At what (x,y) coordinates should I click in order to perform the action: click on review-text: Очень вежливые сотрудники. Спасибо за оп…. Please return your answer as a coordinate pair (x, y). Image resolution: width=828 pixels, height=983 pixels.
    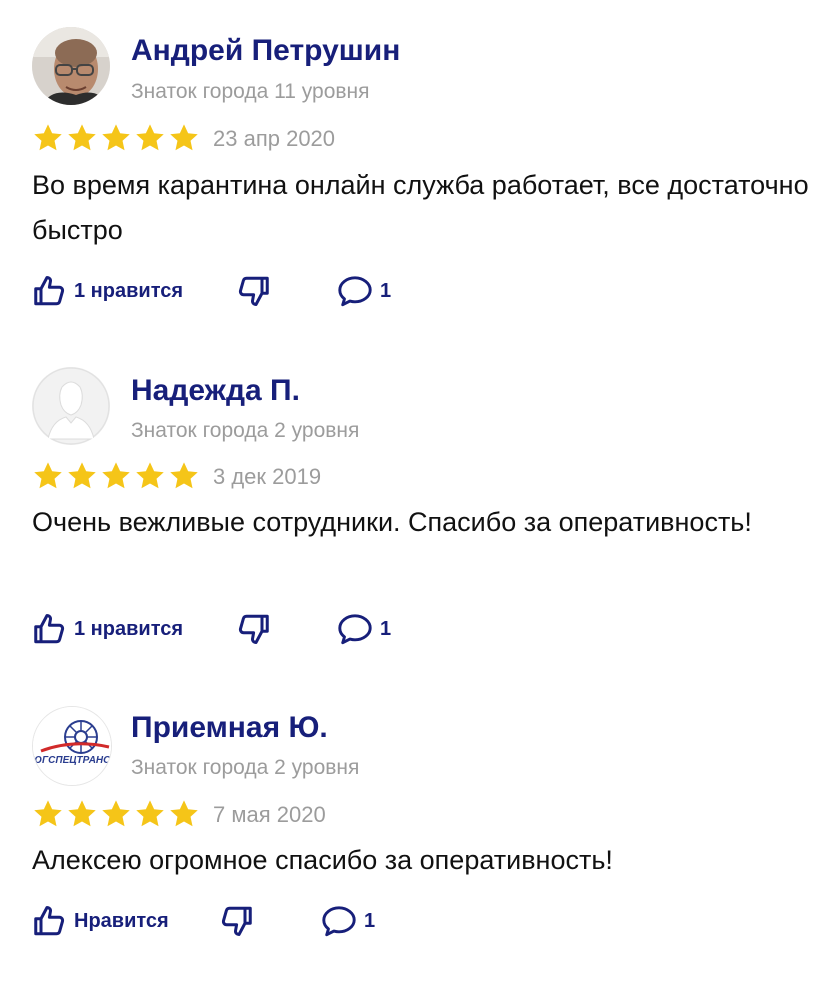
    Looking at the image, I should click on (392, 522).